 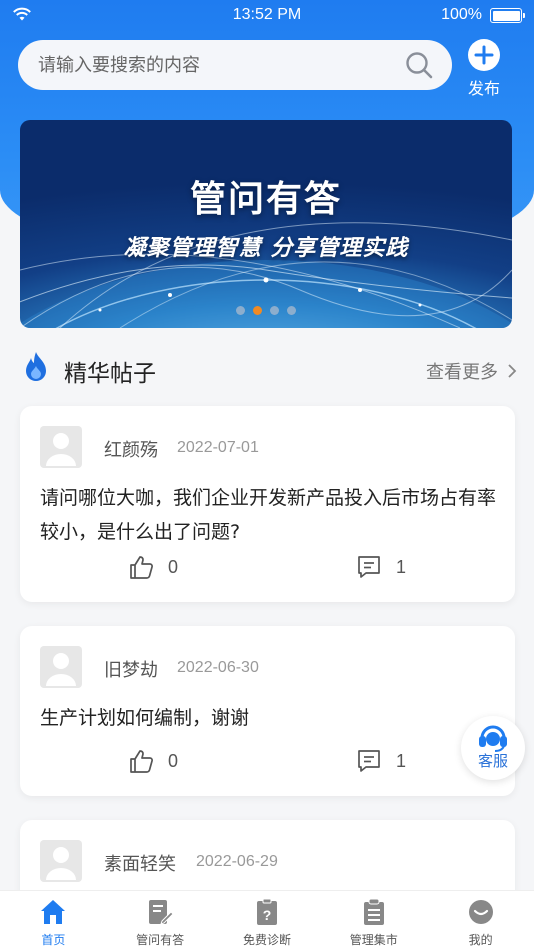 I want to click on search-bar, so click(x=235, y=65).